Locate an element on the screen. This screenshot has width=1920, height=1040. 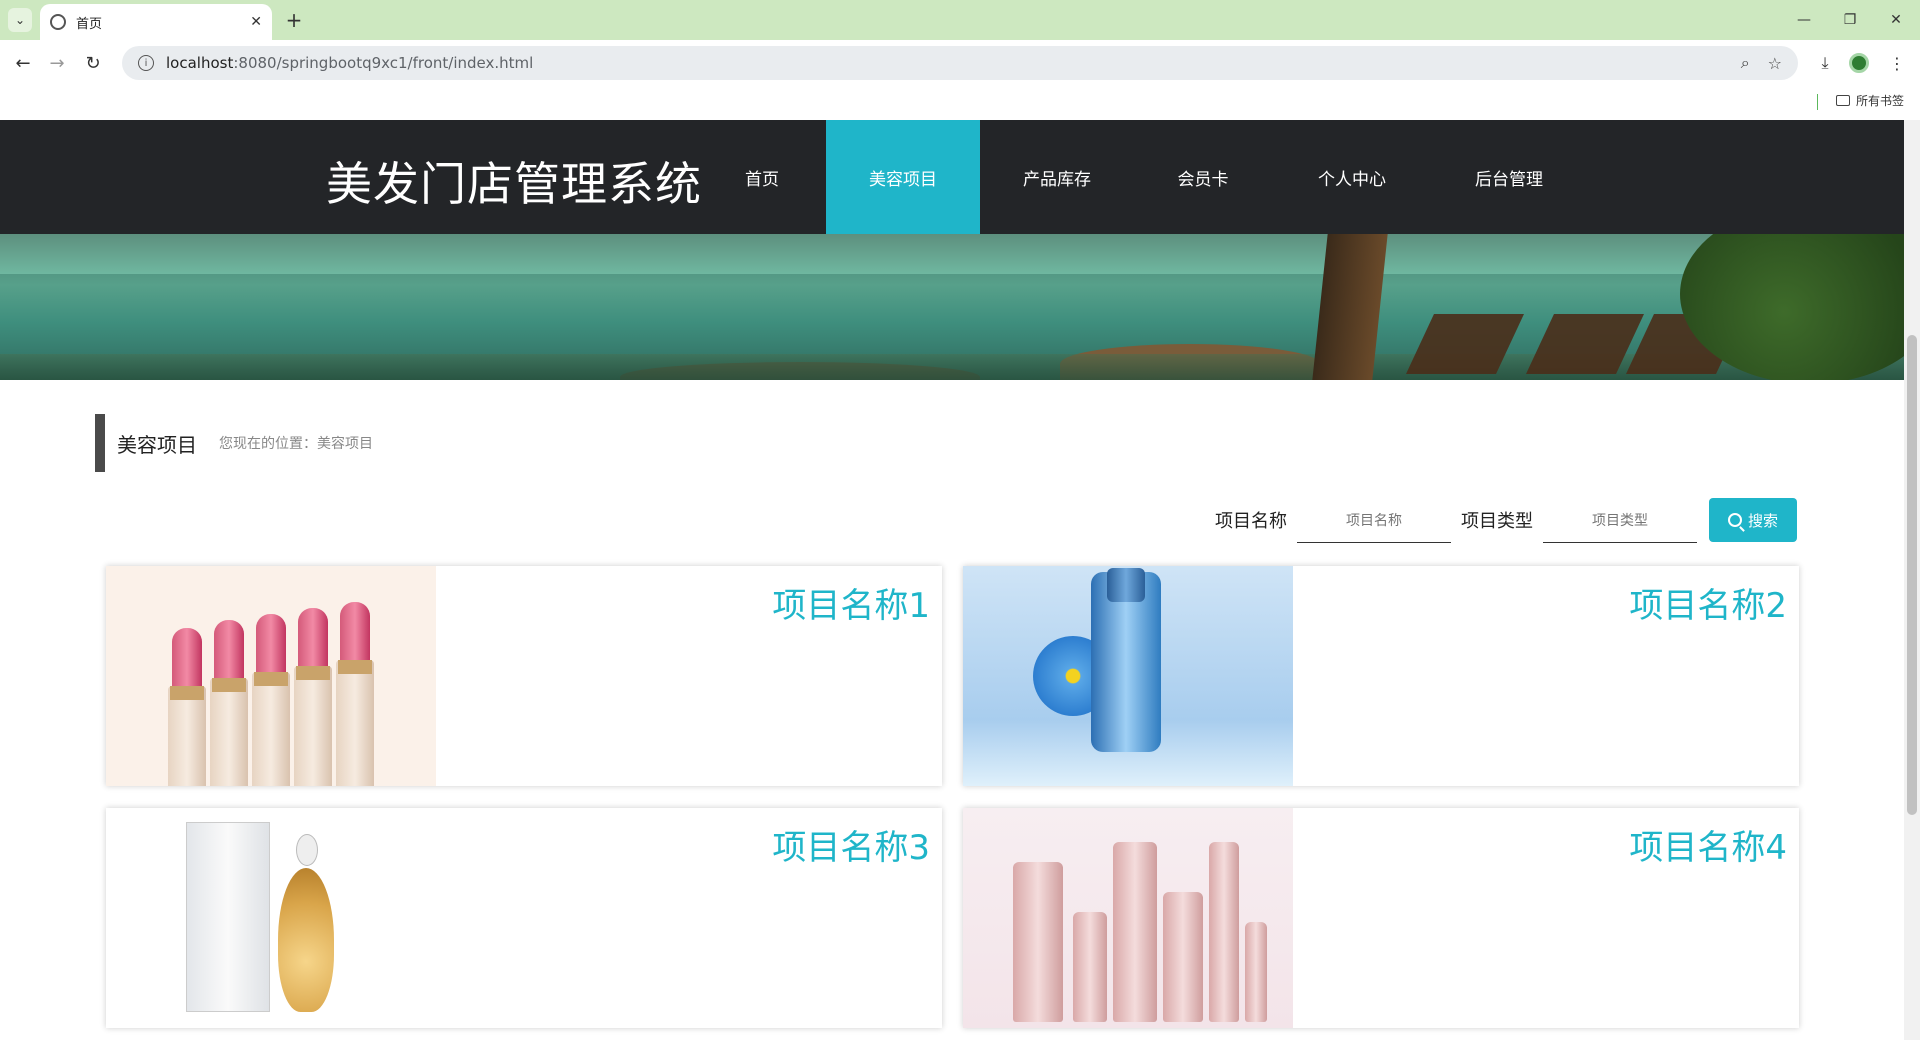
forward-button: → is located at coordinates (57, 63).